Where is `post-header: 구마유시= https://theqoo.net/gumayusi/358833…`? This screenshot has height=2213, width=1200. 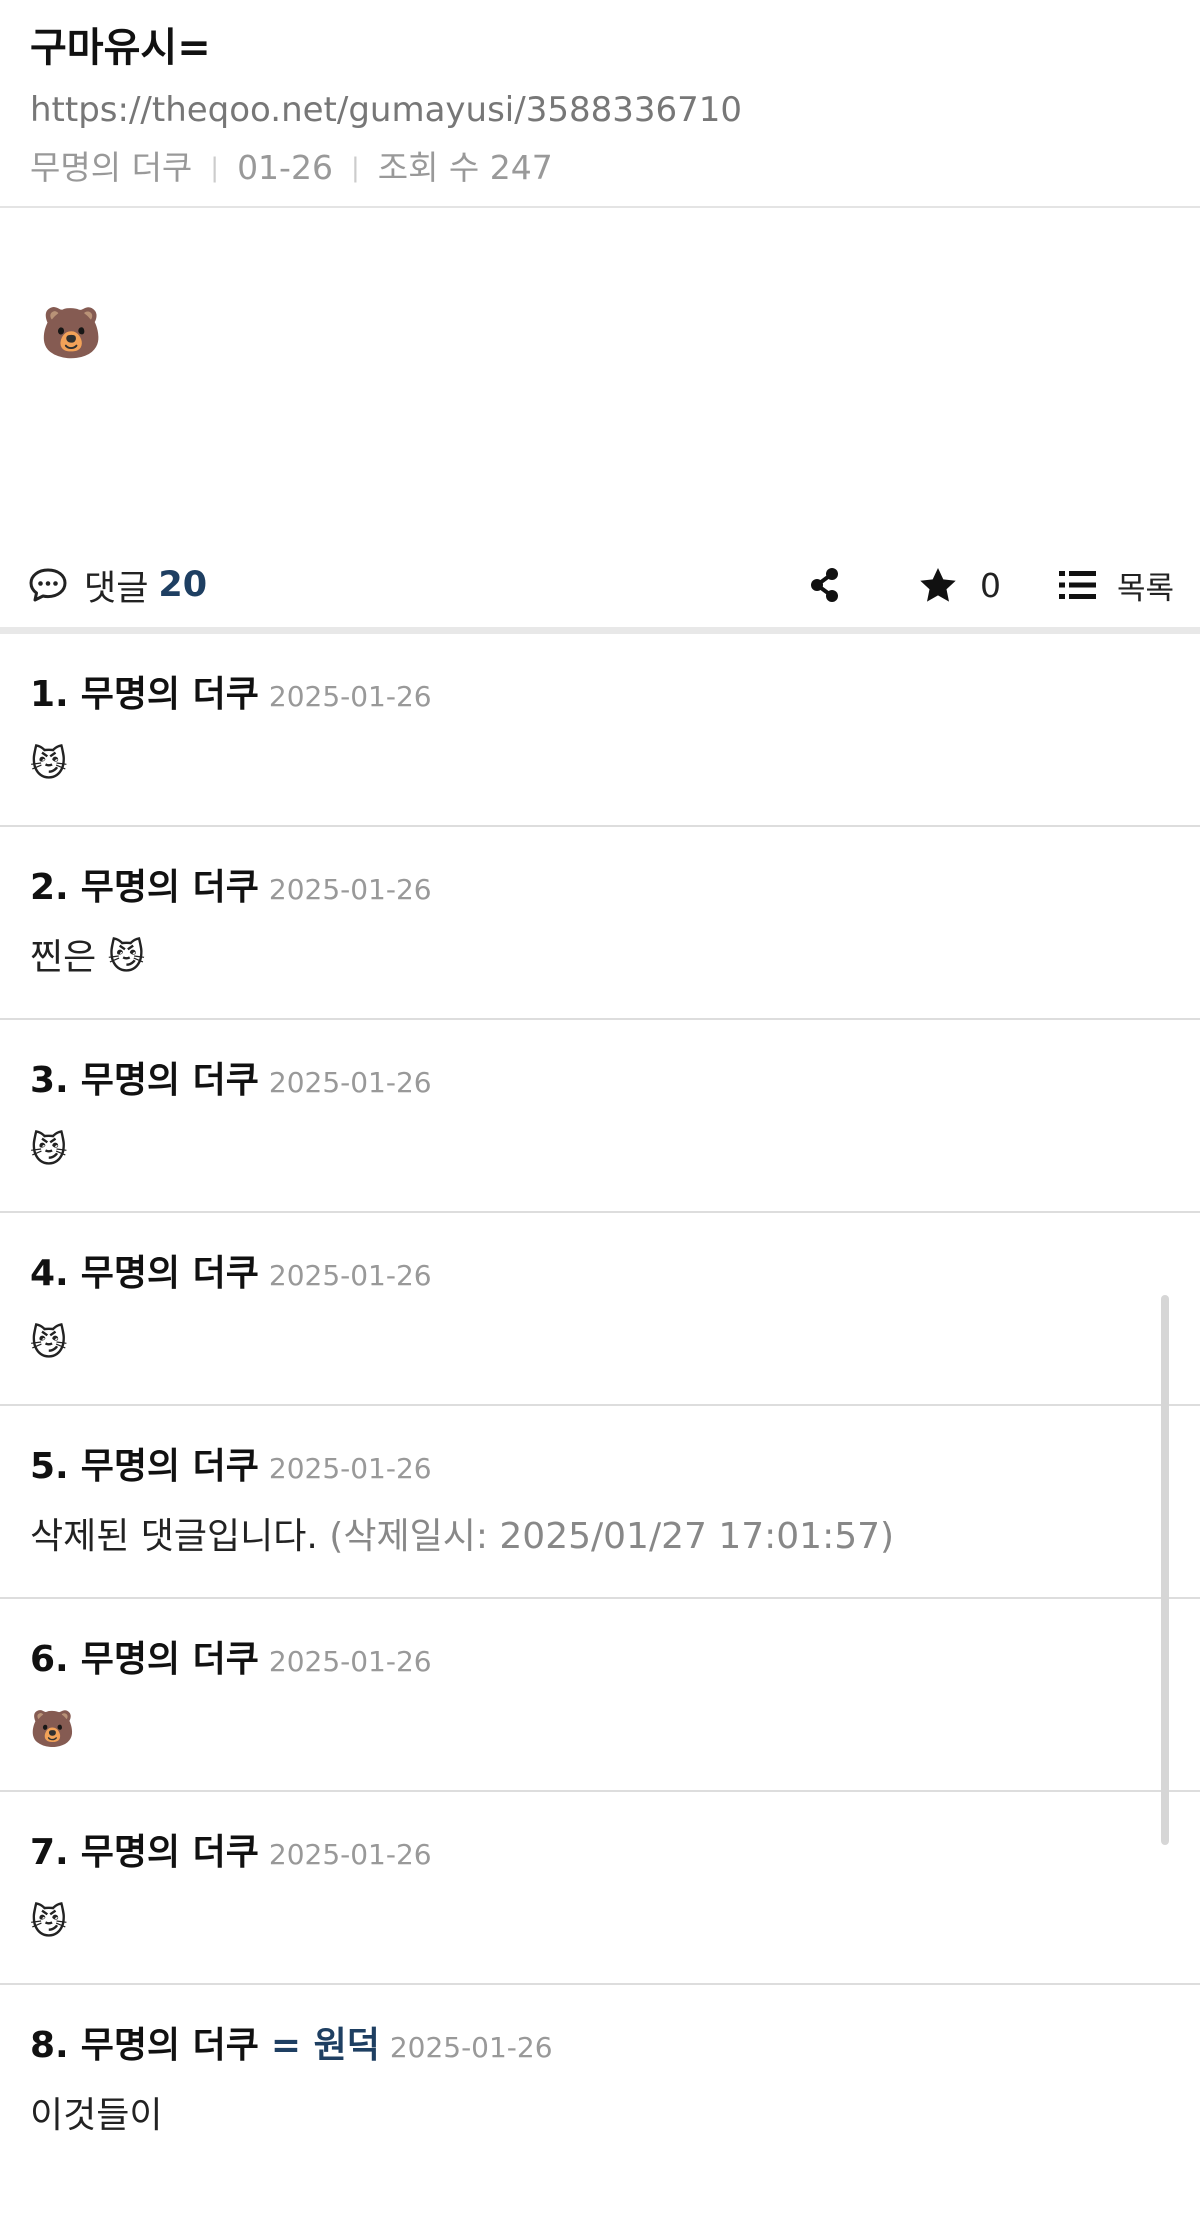 post-header: 구마유시= https://theqoo.net/gumayusi/358833… is located at coordinates (600, 104).